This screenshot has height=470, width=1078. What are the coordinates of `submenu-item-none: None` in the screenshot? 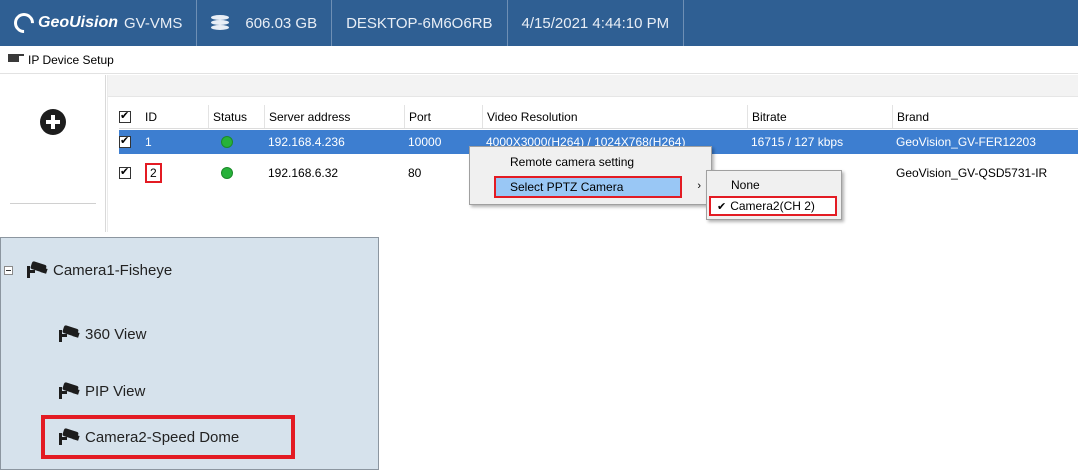 It's located at (774, 185).